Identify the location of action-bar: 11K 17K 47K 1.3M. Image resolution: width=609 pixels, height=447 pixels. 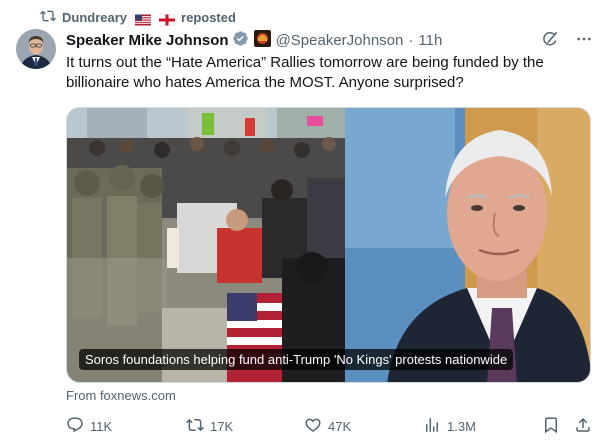
(329, 427).